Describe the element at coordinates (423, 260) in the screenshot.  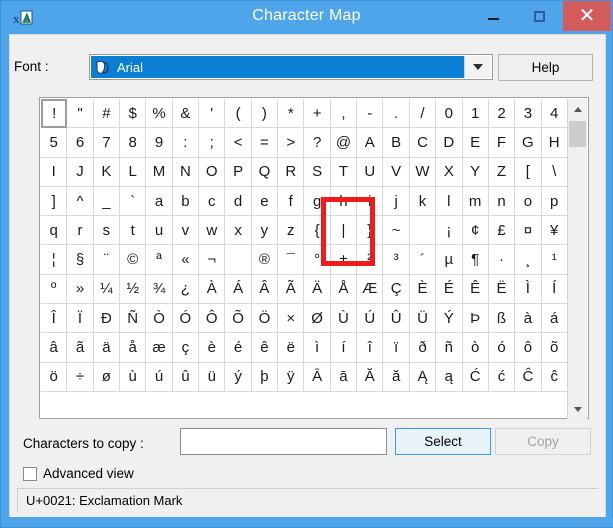
I see `character-cell: ´` at that location.